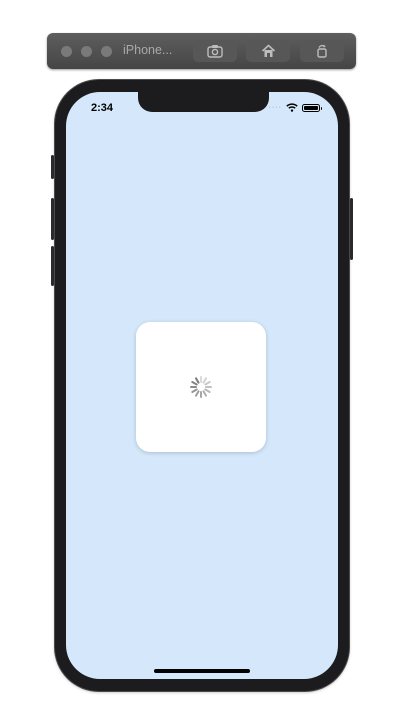  What do you see at coordinates (203, 102) in the screenshot?
I see `notch` at bounding box center [203, 102].